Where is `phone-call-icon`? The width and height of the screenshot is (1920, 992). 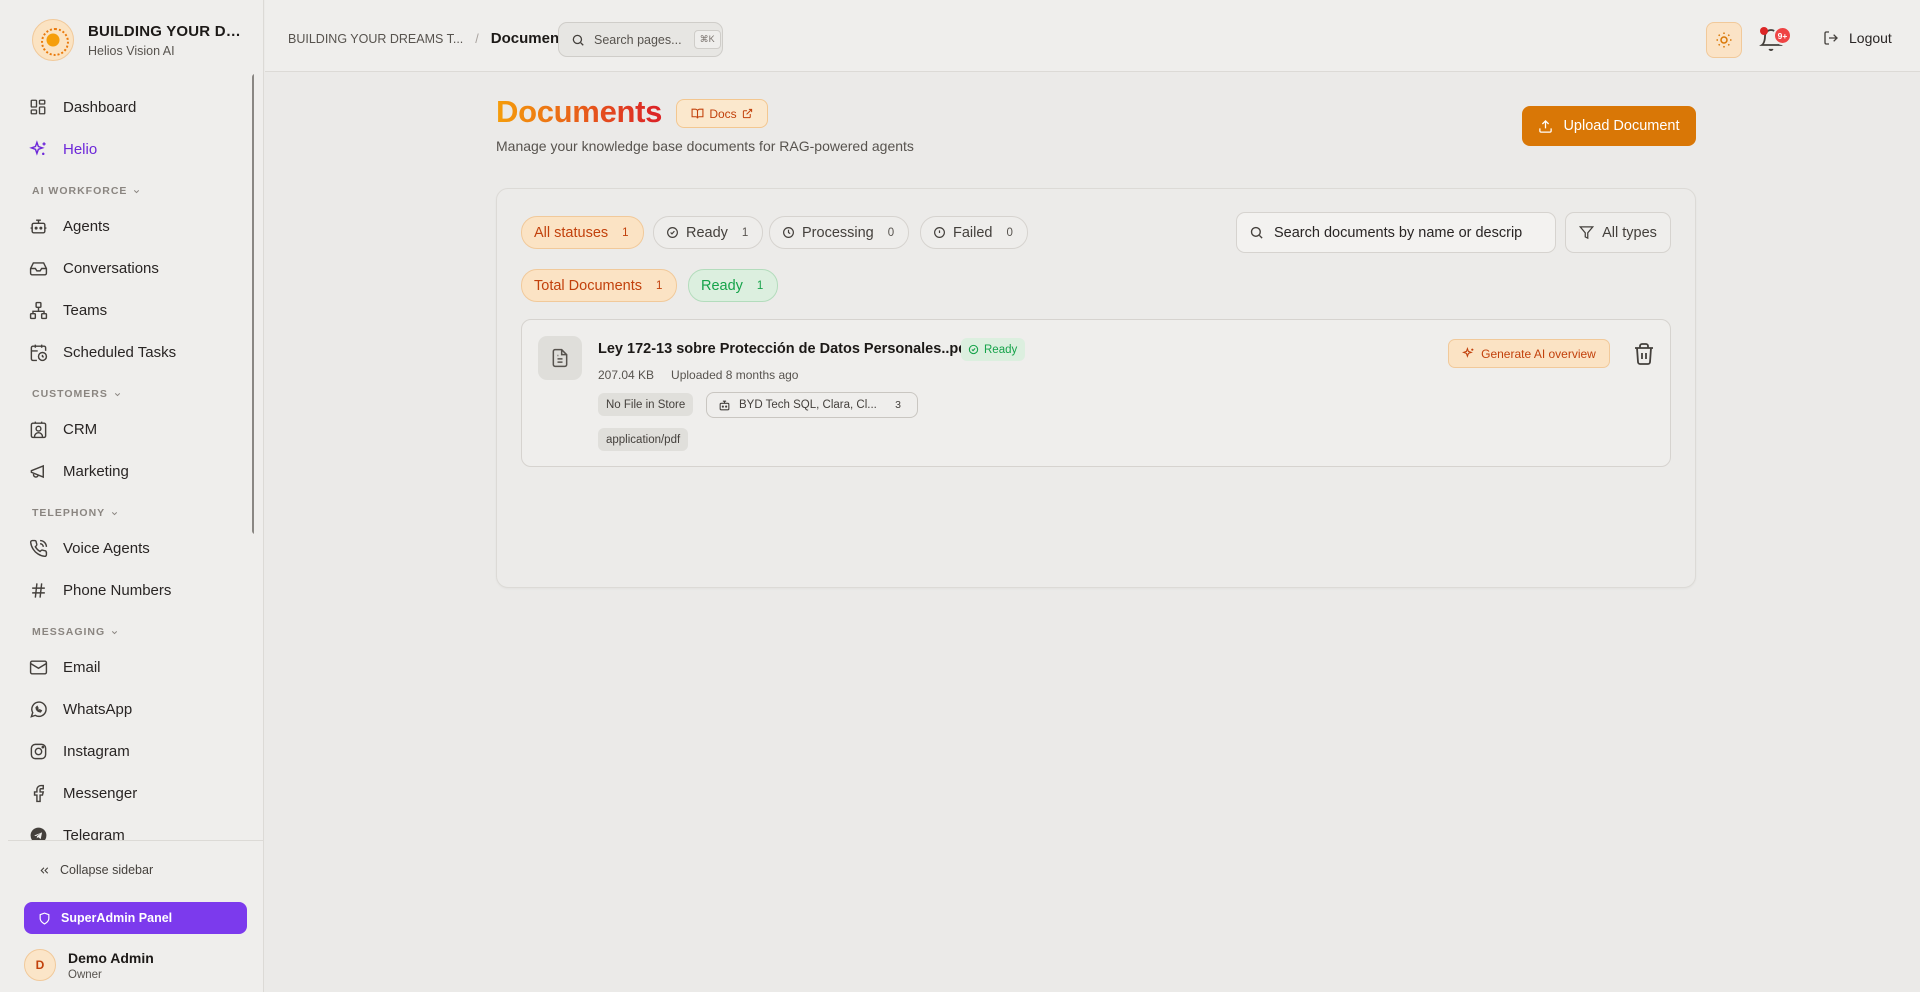
phone-call-icon is located at coordinates (38, 548).